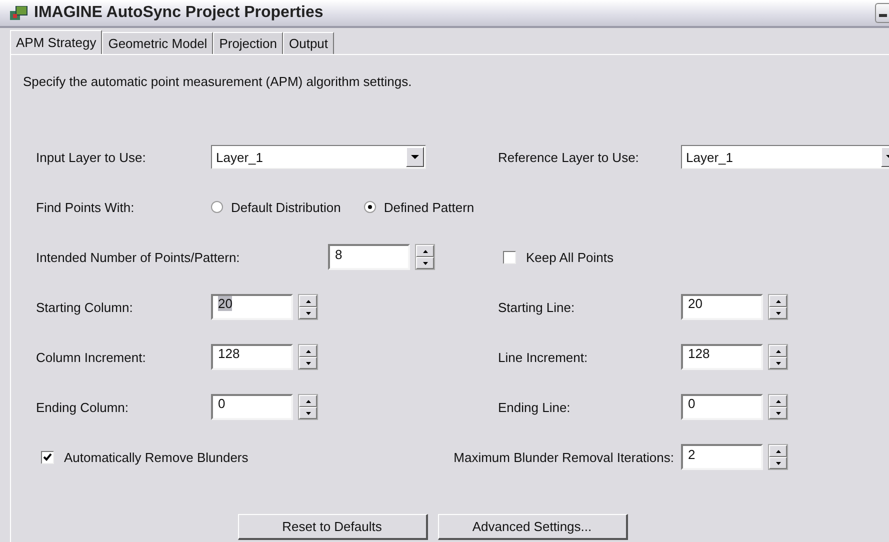 This screenshot has width=889, height=542. I want to click on tab: Projection, so click(248, 43).